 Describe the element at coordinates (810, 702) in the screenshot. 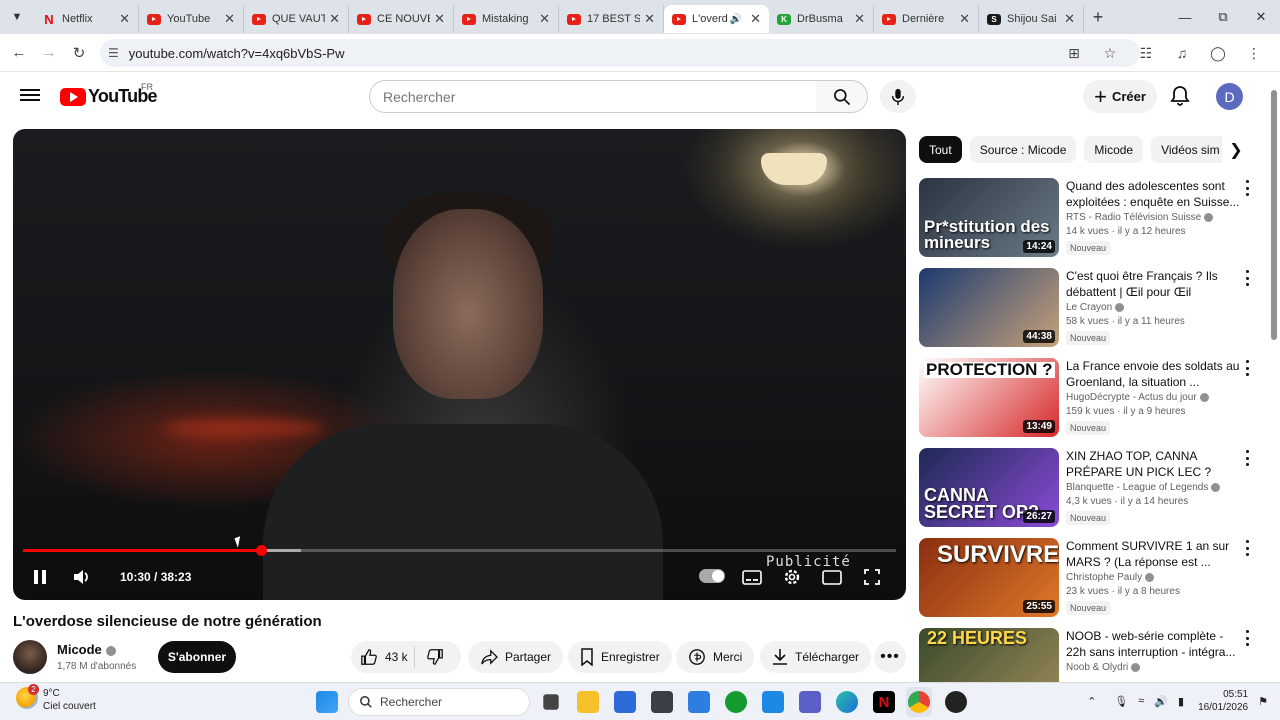

I see `teams-icon` at that location.